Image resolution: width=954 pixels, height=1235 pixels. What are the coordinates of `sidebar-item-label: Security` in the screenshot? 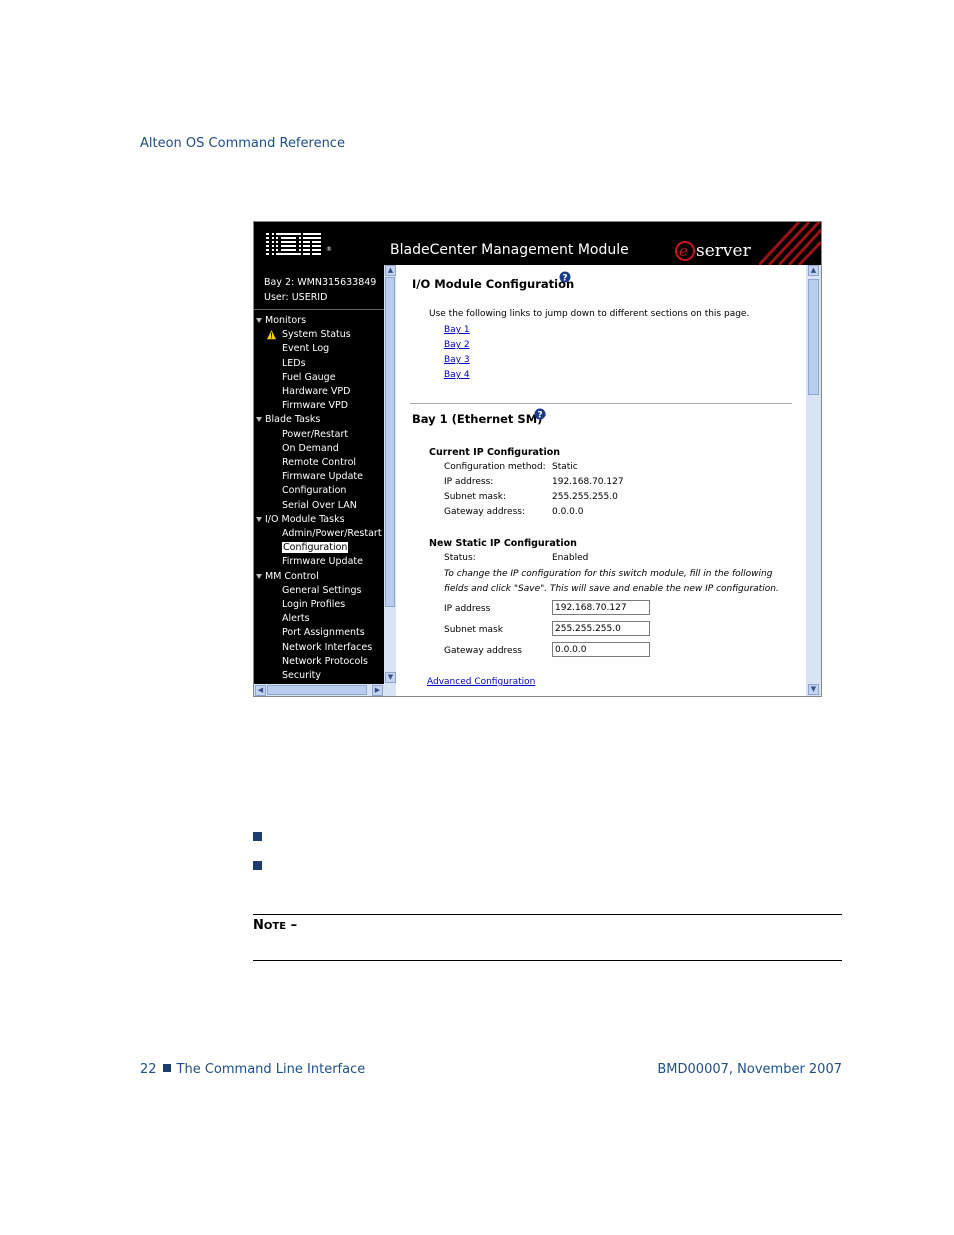 It's located at (302, 675).